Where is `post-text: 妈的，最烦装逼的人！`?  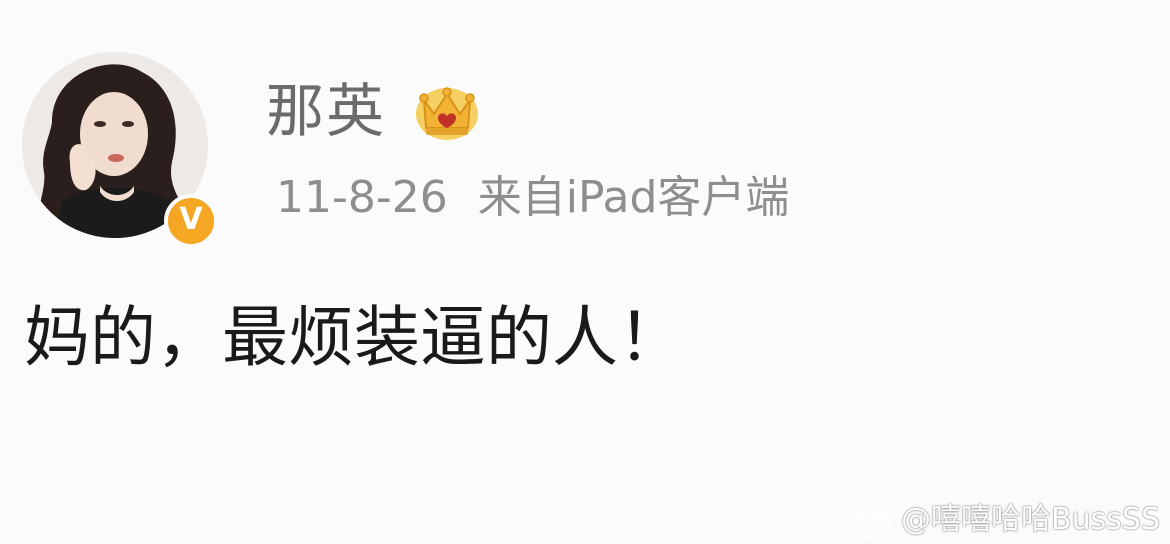
post-text: 妈的，最烦装逼的人！ is located at coordinates (354, 337).